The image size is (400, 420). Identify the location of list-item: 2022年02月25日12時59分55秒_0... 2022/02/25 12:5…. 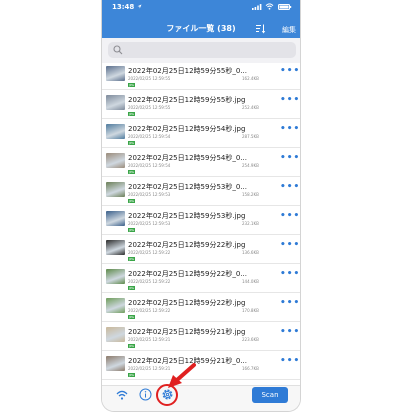
(201, 76).